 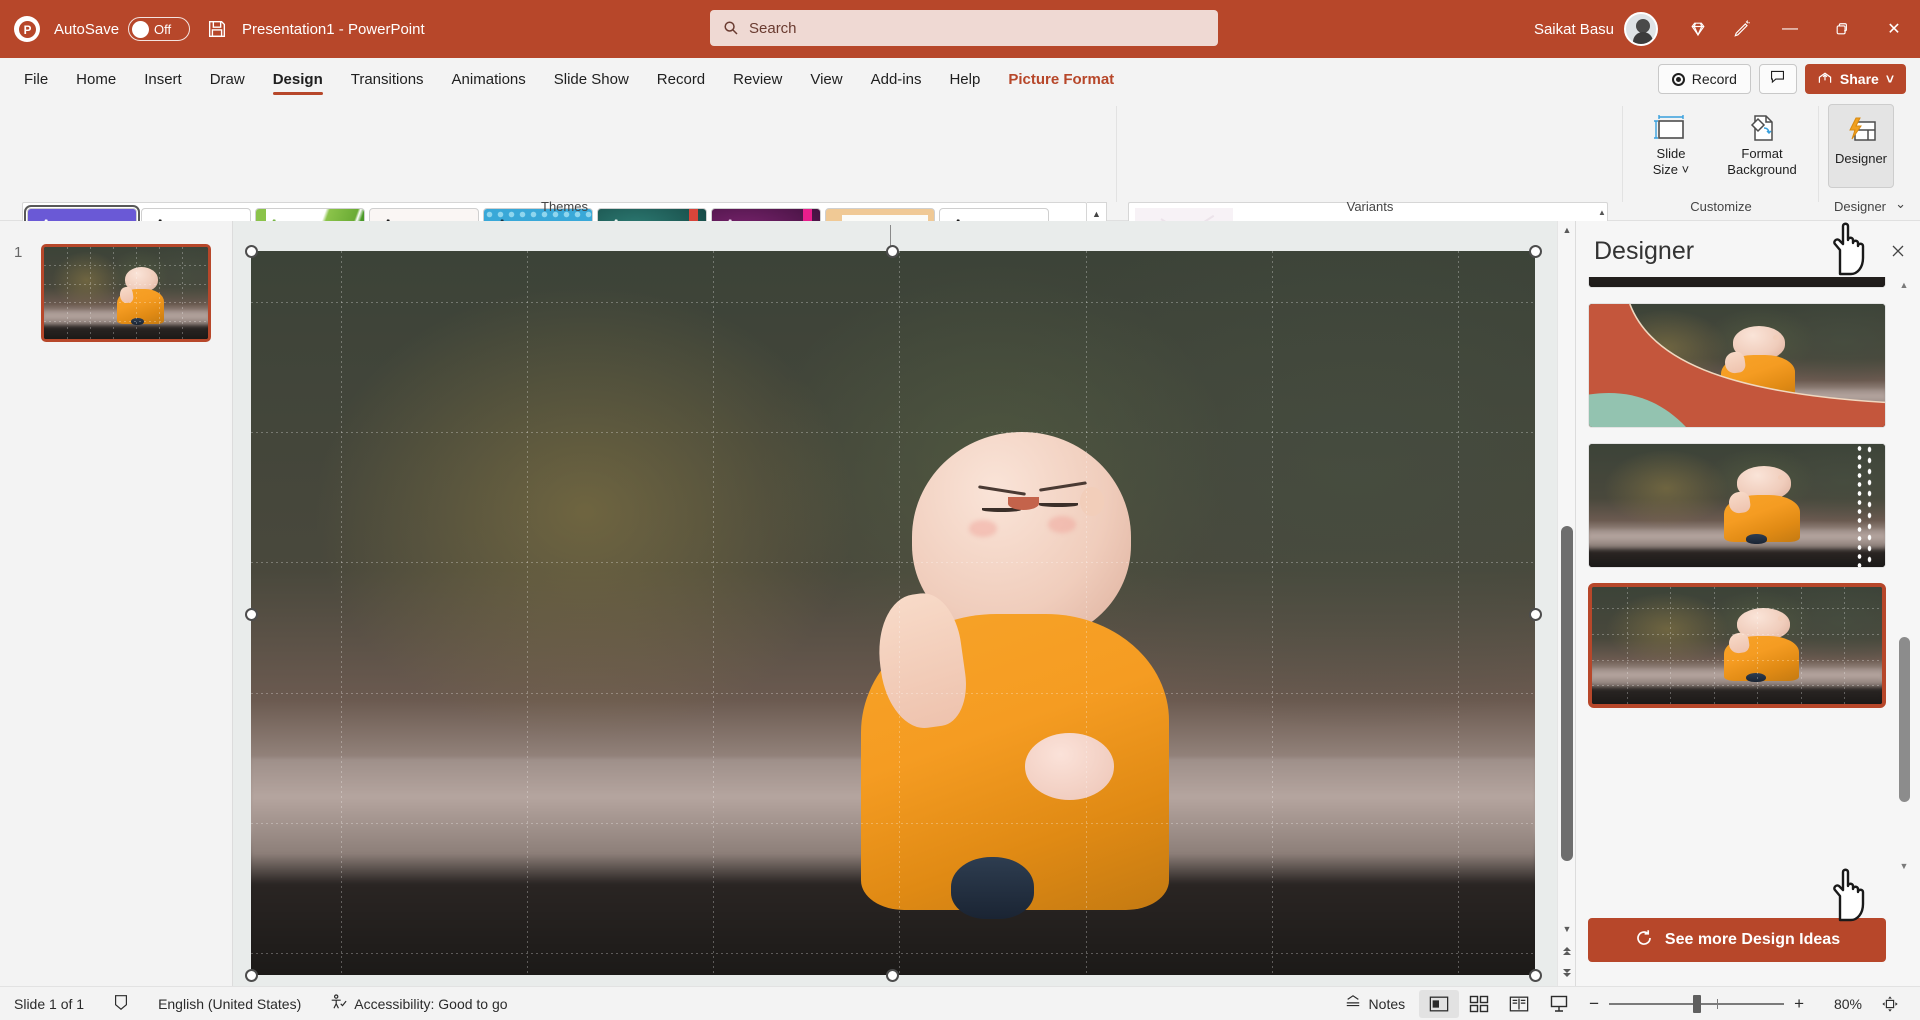 What do you see at coordinates (1904, 866) in the screenshot?
I see `design-ideas-scroll-down: ▼` at bounding box center [1904, 866].